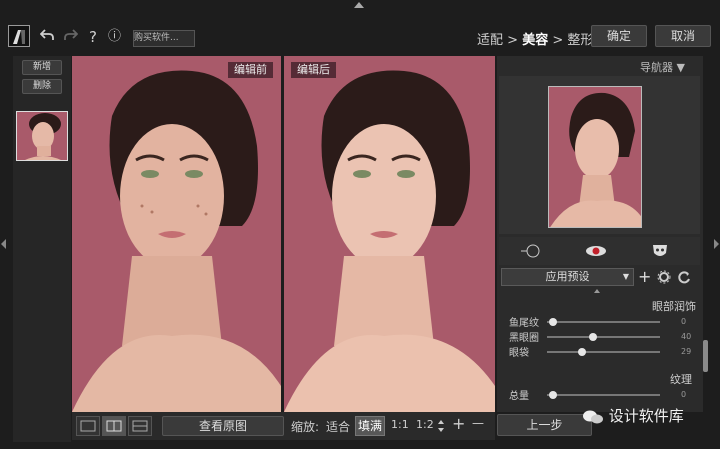  Describe the element at coordinates (644, 277) in the screenshot. I see `add-preset-icon: +` at that location.